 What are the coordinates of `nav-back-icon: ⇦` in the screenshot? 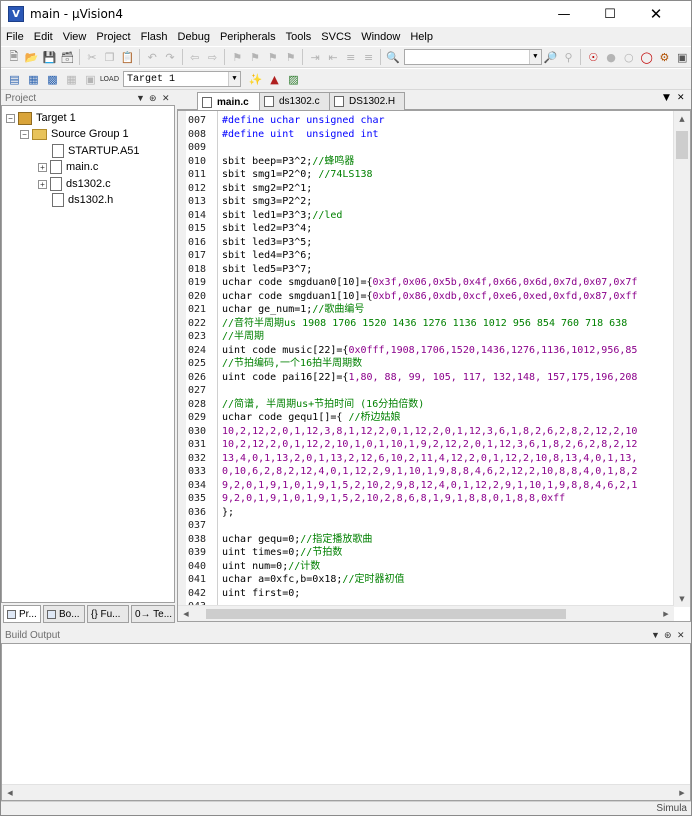 It's located at (195, 57).